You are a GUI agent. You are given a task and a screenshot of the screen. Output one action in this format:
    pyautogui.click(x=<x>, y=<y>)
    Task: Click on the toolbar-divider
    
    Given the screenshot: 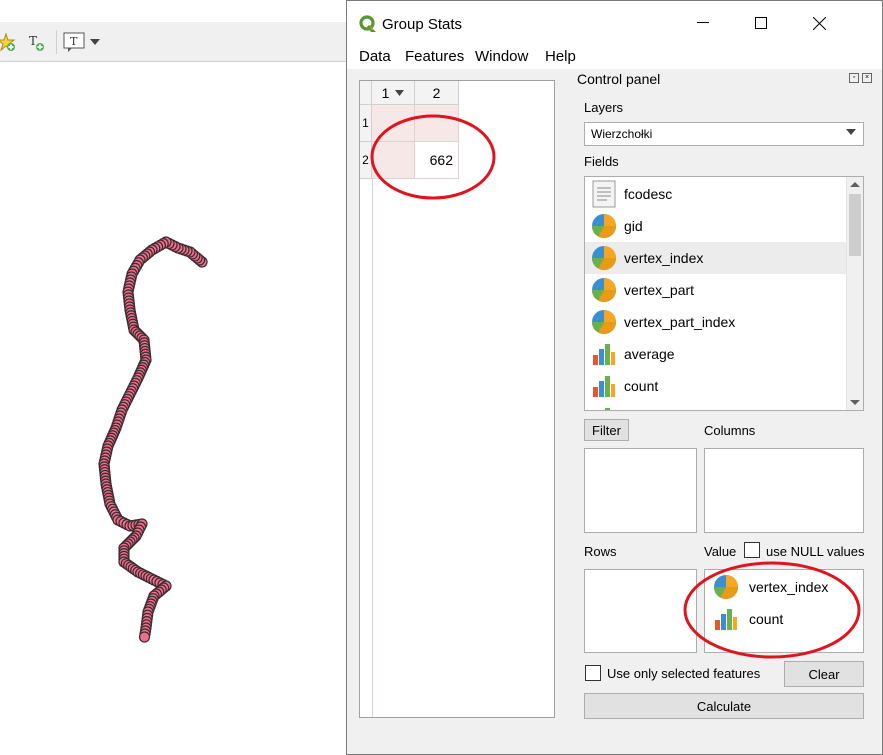 What is the action you would take?
    pyautogui.click(x=56, y=42)
    